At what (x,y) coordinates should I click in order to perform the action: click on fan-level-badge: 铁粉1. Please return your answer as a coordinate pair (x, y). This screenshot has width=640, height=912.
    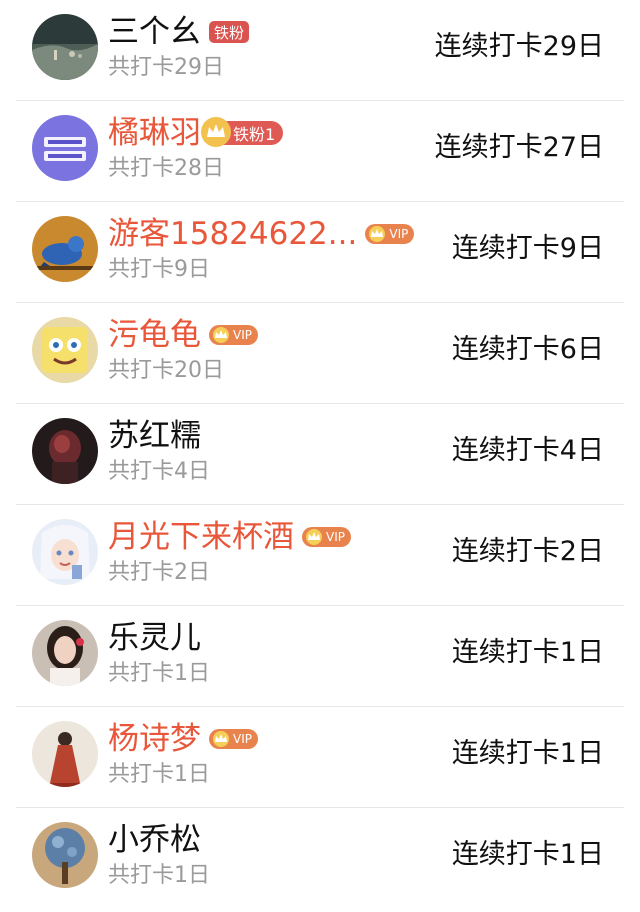
    Looking at the image, I should click on (242, 132).